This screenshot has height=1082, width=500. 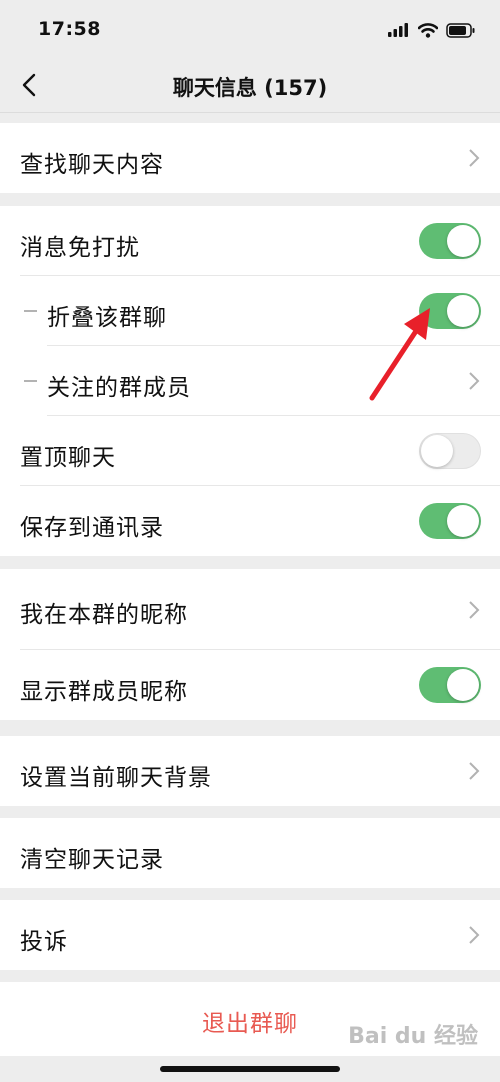 What do you see at coordinates (107, 318) in the screenshot?
I see `fold-chat-label: 折叠该群聊` at bounding box center [107, 318].